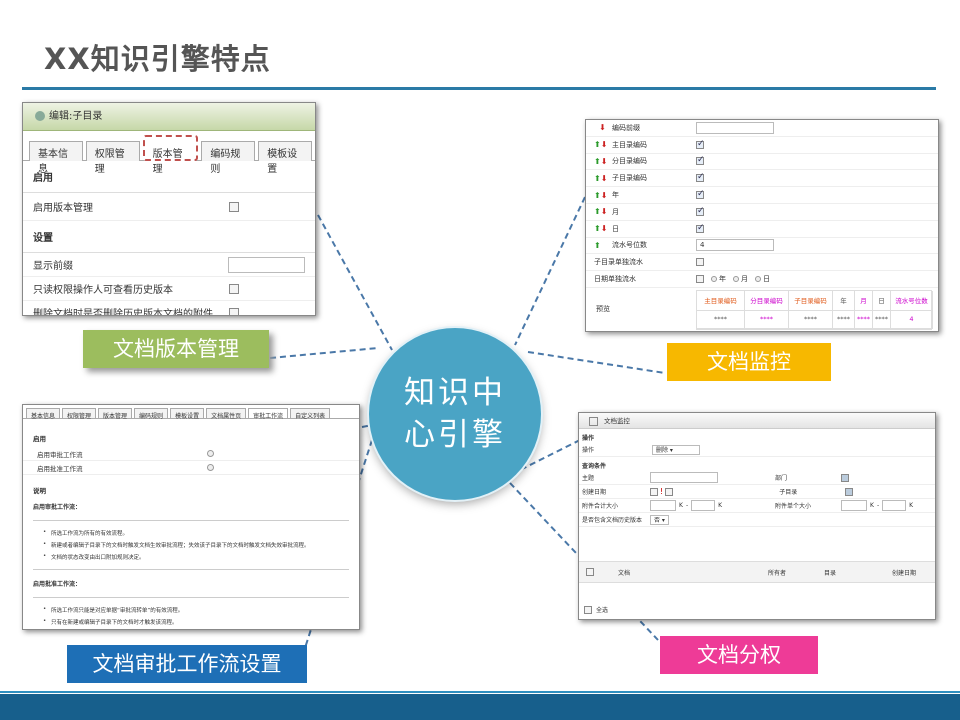 The width and height of the screenshot is (960, 720). I want to click on table-footer: 全选, so click(757, 609).